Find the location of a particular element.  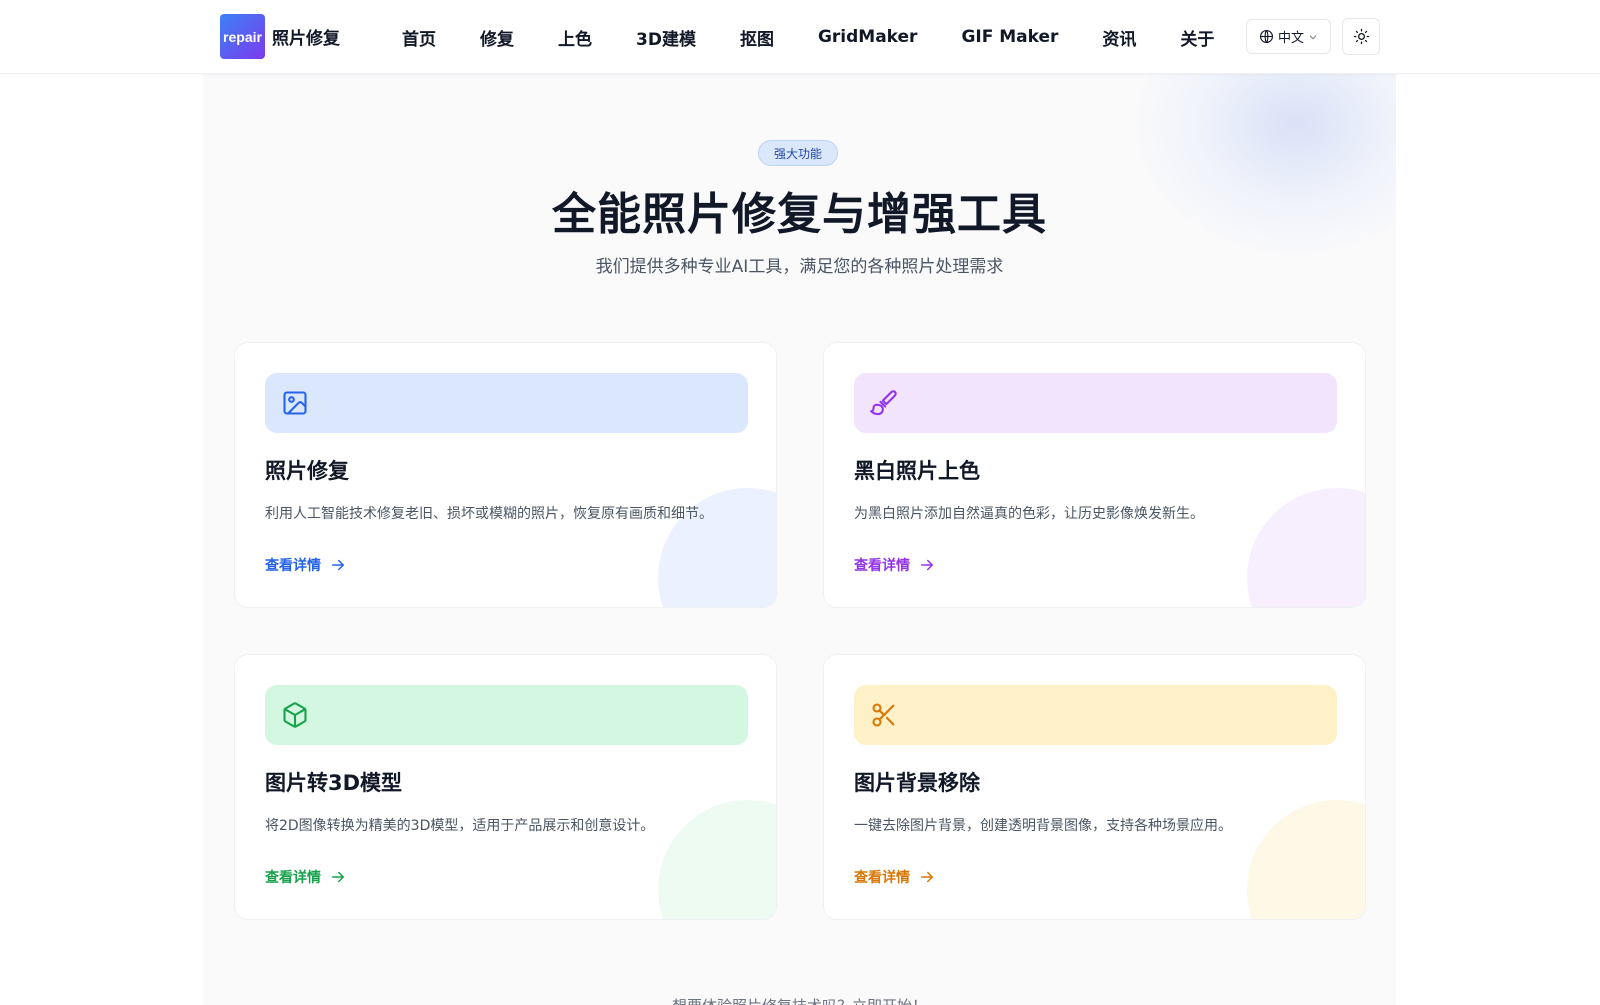

logo: repair is located at coordinates (242, 36).